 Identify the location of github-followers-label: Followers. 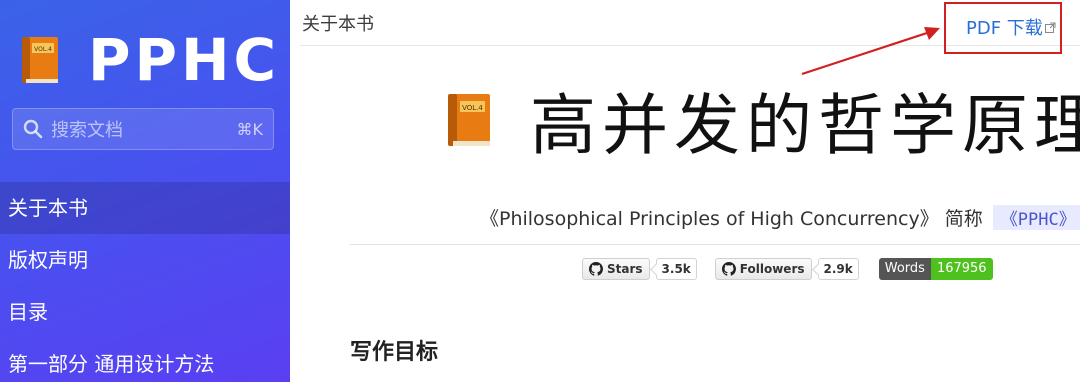
(772, 269).